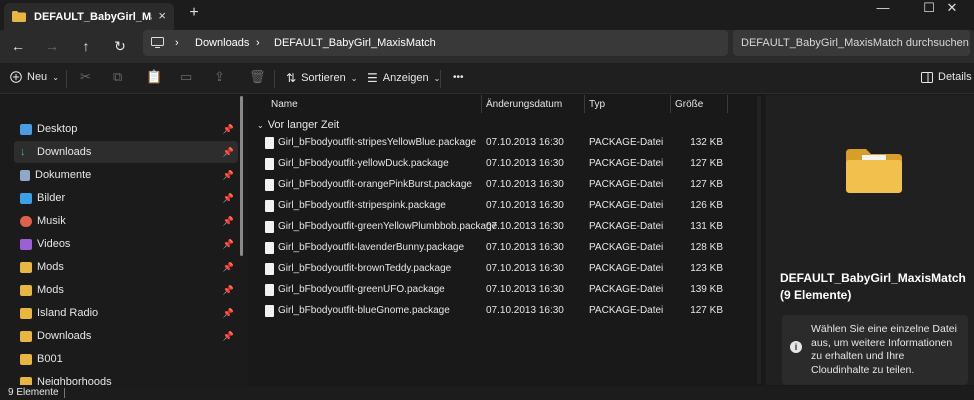 This screenshot has height=400, width=974. Describe the element at coordinates (487, 393) in the screenshot. I see `status-bar: 9 Elemente` at that location.